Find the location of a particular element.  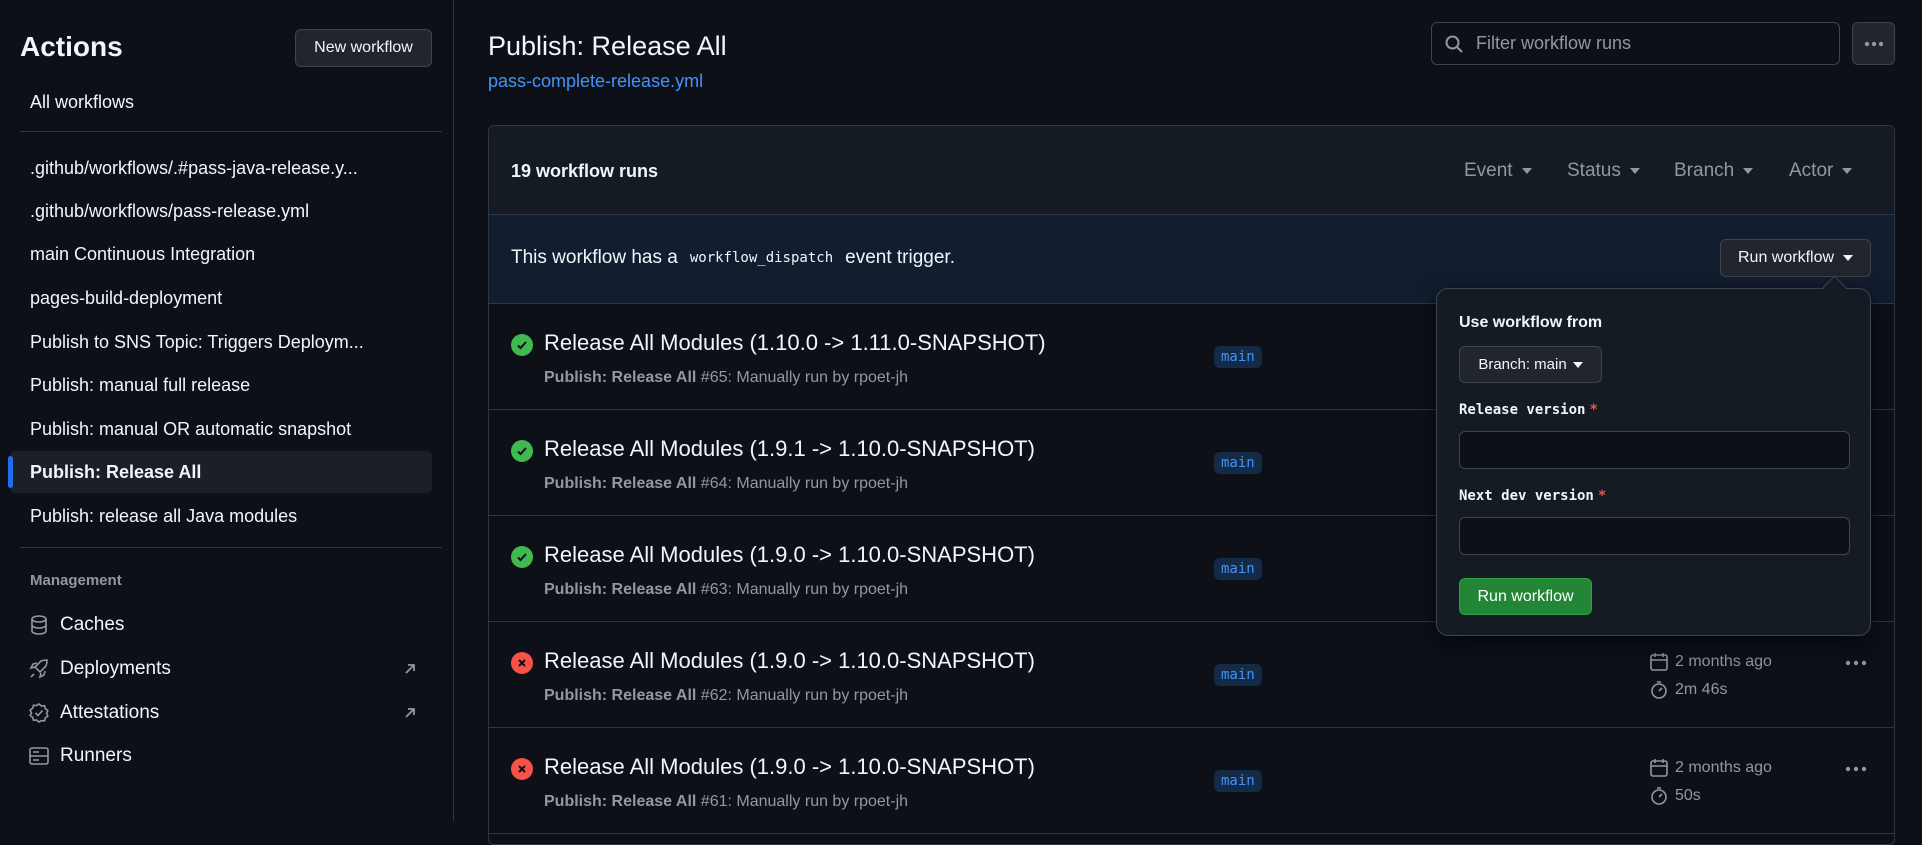

release-version-input is located at coordinates (1654, 450).